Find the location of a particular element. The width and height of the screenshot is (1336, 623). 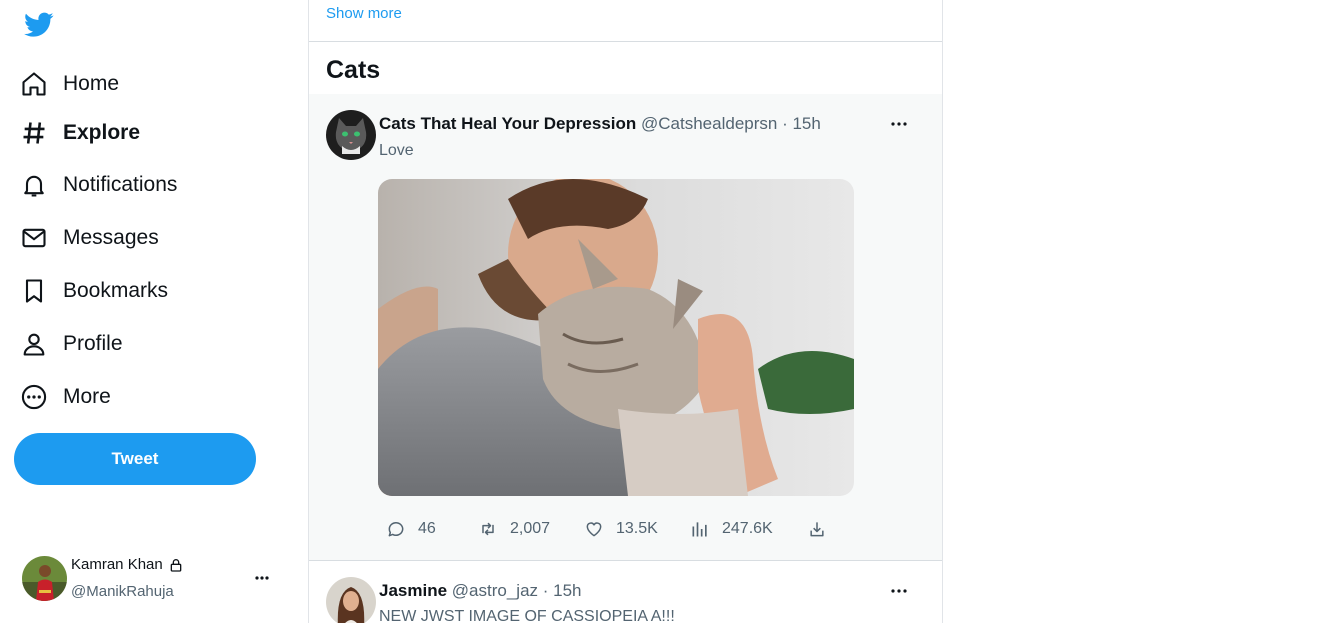

views-button: 247.6K is located at coordinates (731, 529).